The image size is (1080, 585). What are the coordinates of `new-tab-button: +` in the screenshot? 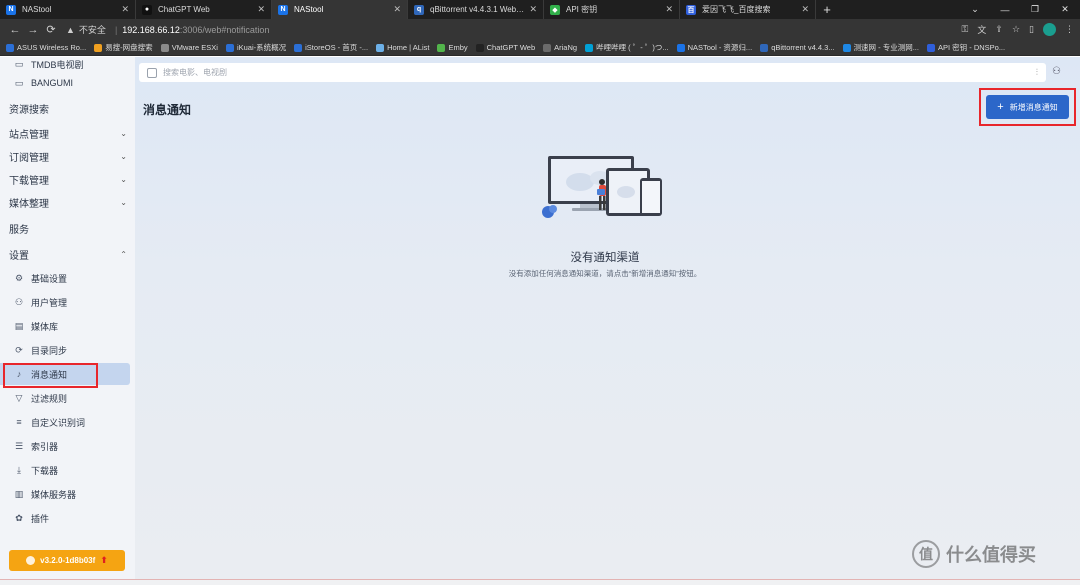 It's located at (827, 9).